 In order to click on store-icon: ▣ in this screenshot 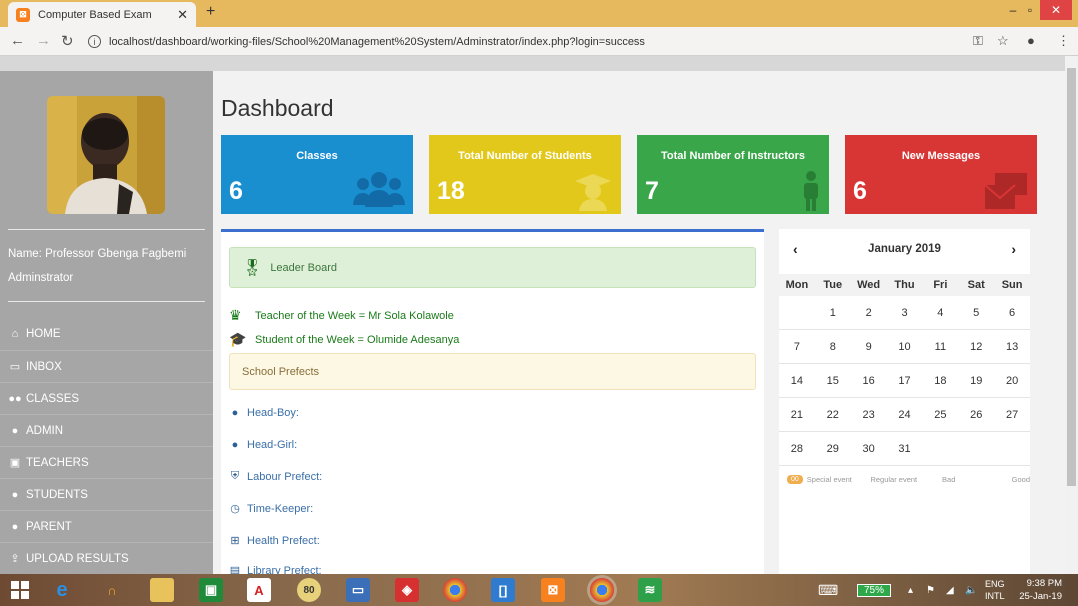, I will do `click(211, 590)`.